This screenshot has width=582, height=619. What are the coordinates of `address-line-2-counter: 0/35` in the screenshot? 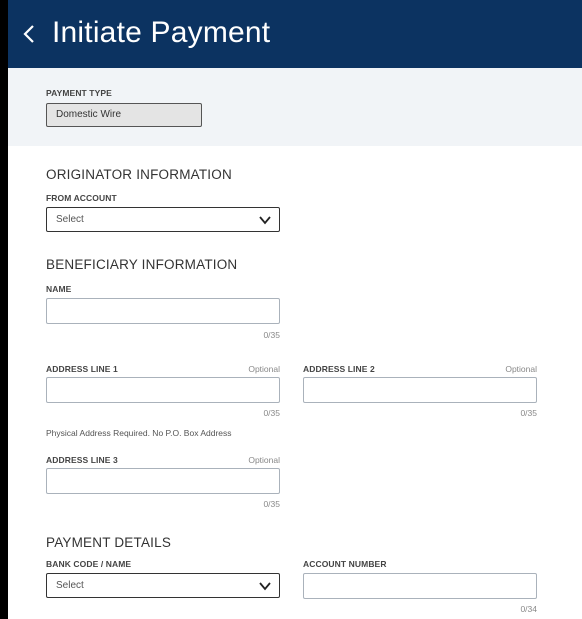 It's located at (528, 413).